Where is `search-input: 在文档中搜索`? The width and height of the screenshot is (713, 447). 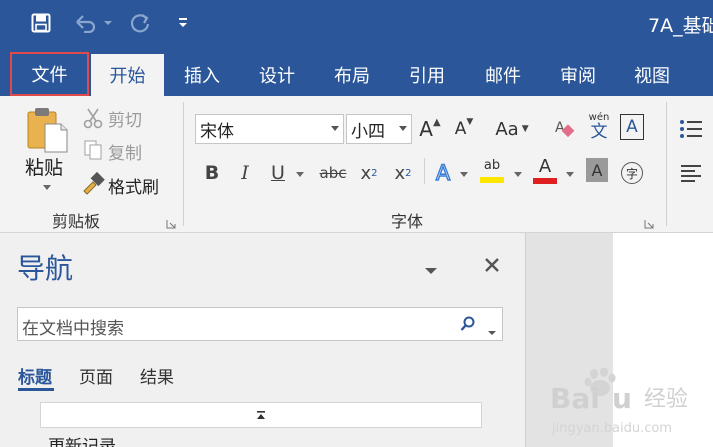 search-input: 在文档中搜索 is located at coordinates (73, 326).